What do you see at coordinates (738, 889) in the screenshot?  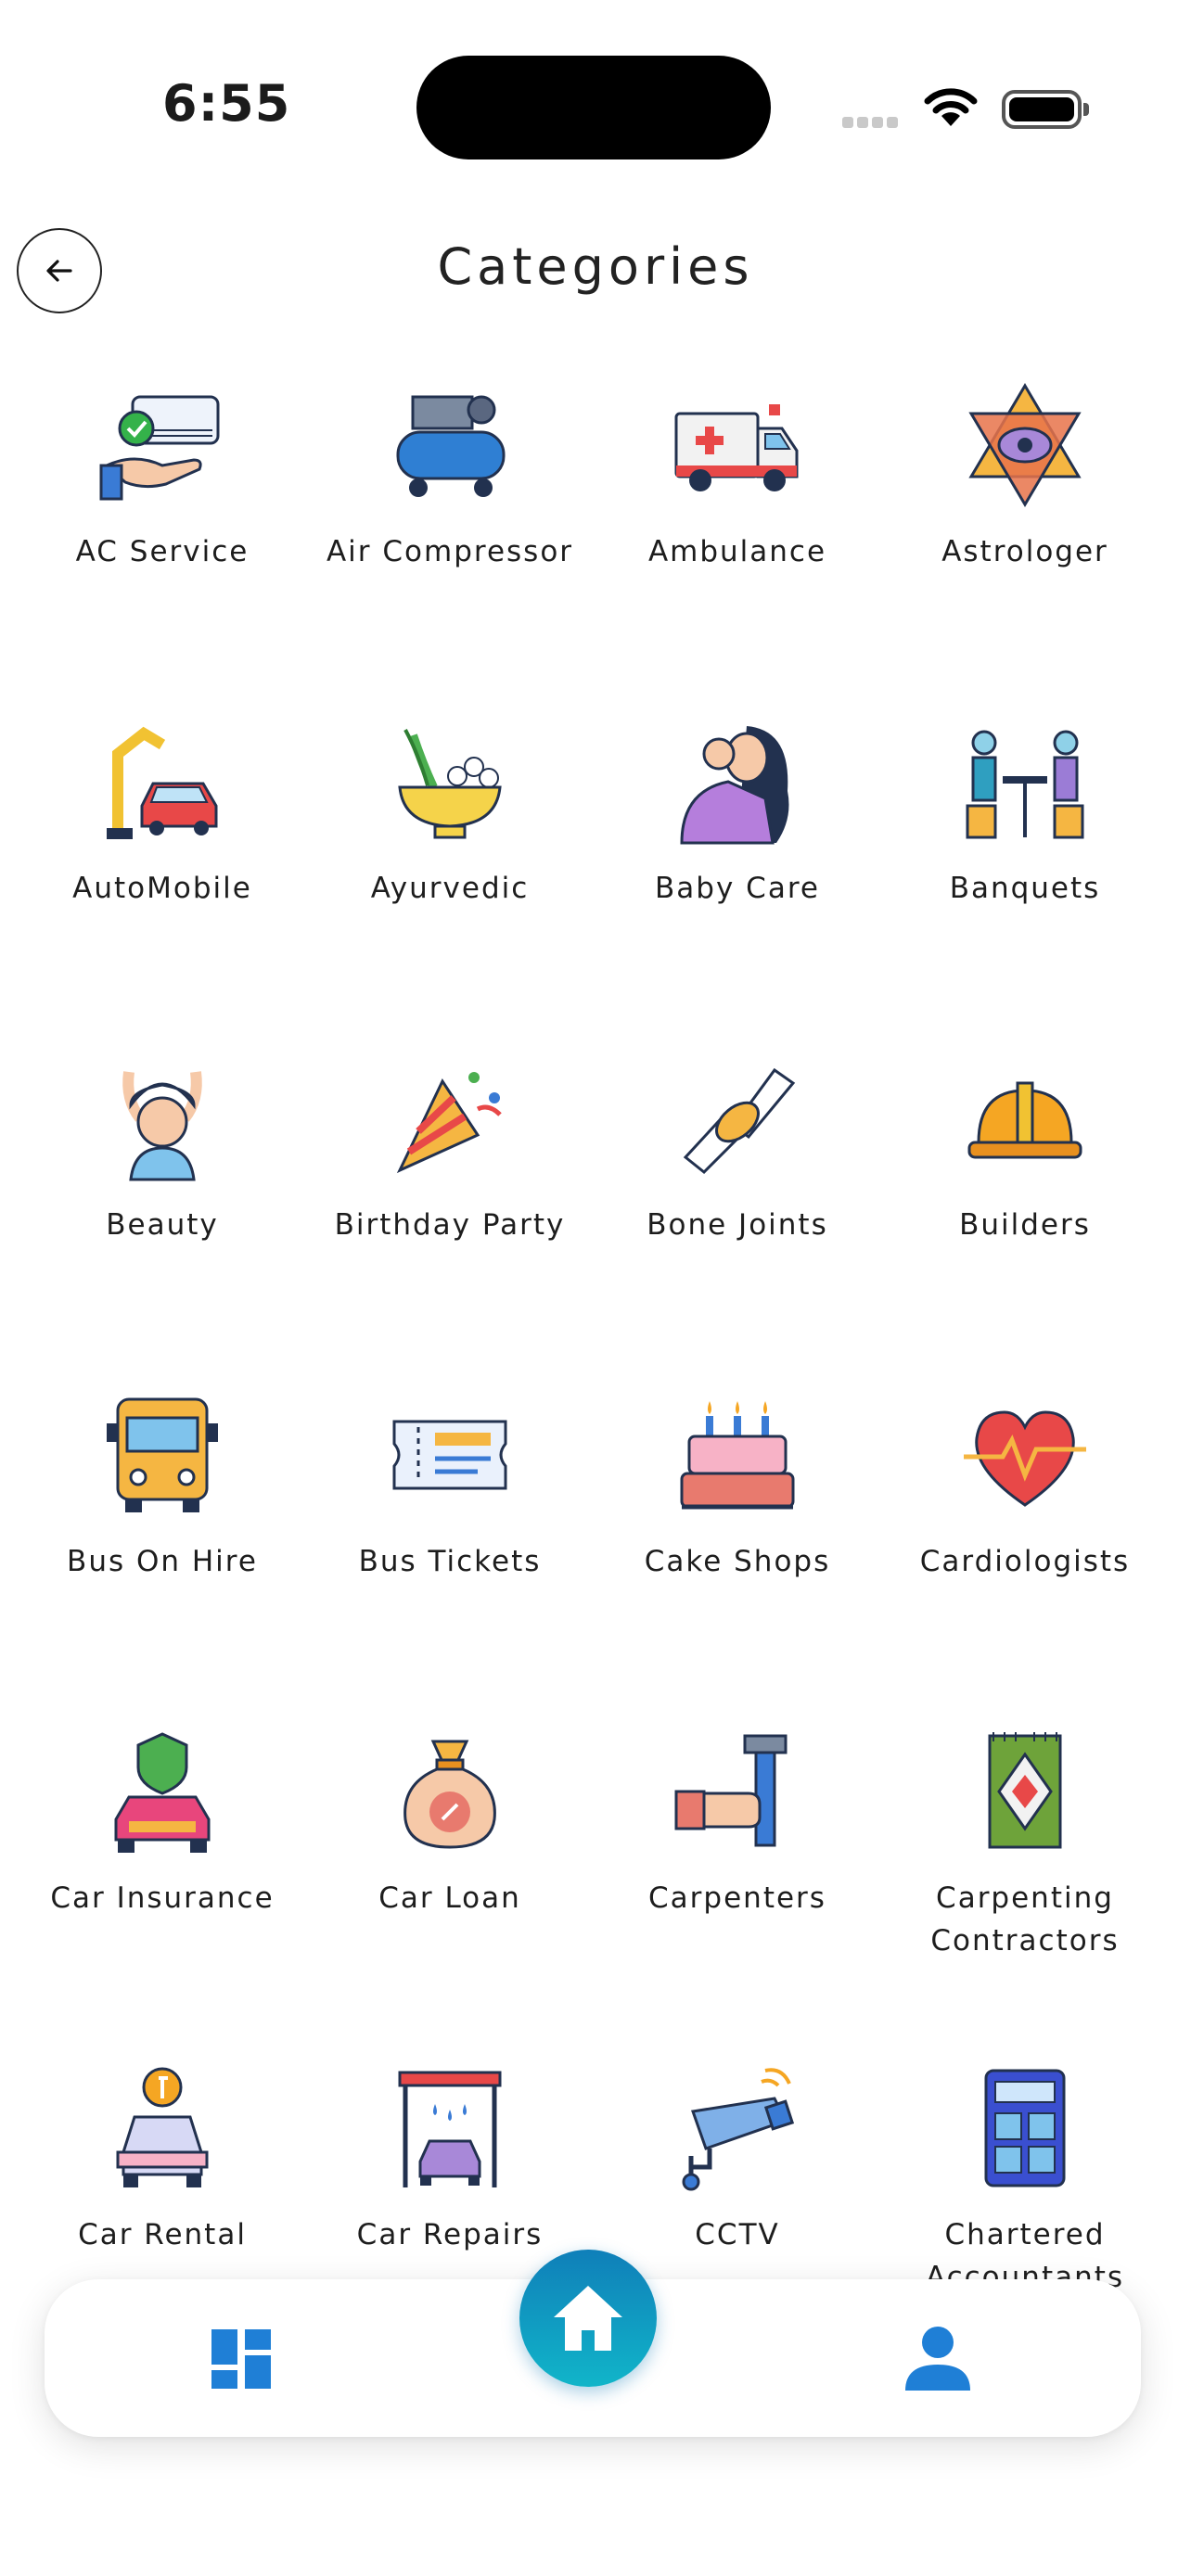 I see `category-label: Baby Care` at bounding box center [738, 889].